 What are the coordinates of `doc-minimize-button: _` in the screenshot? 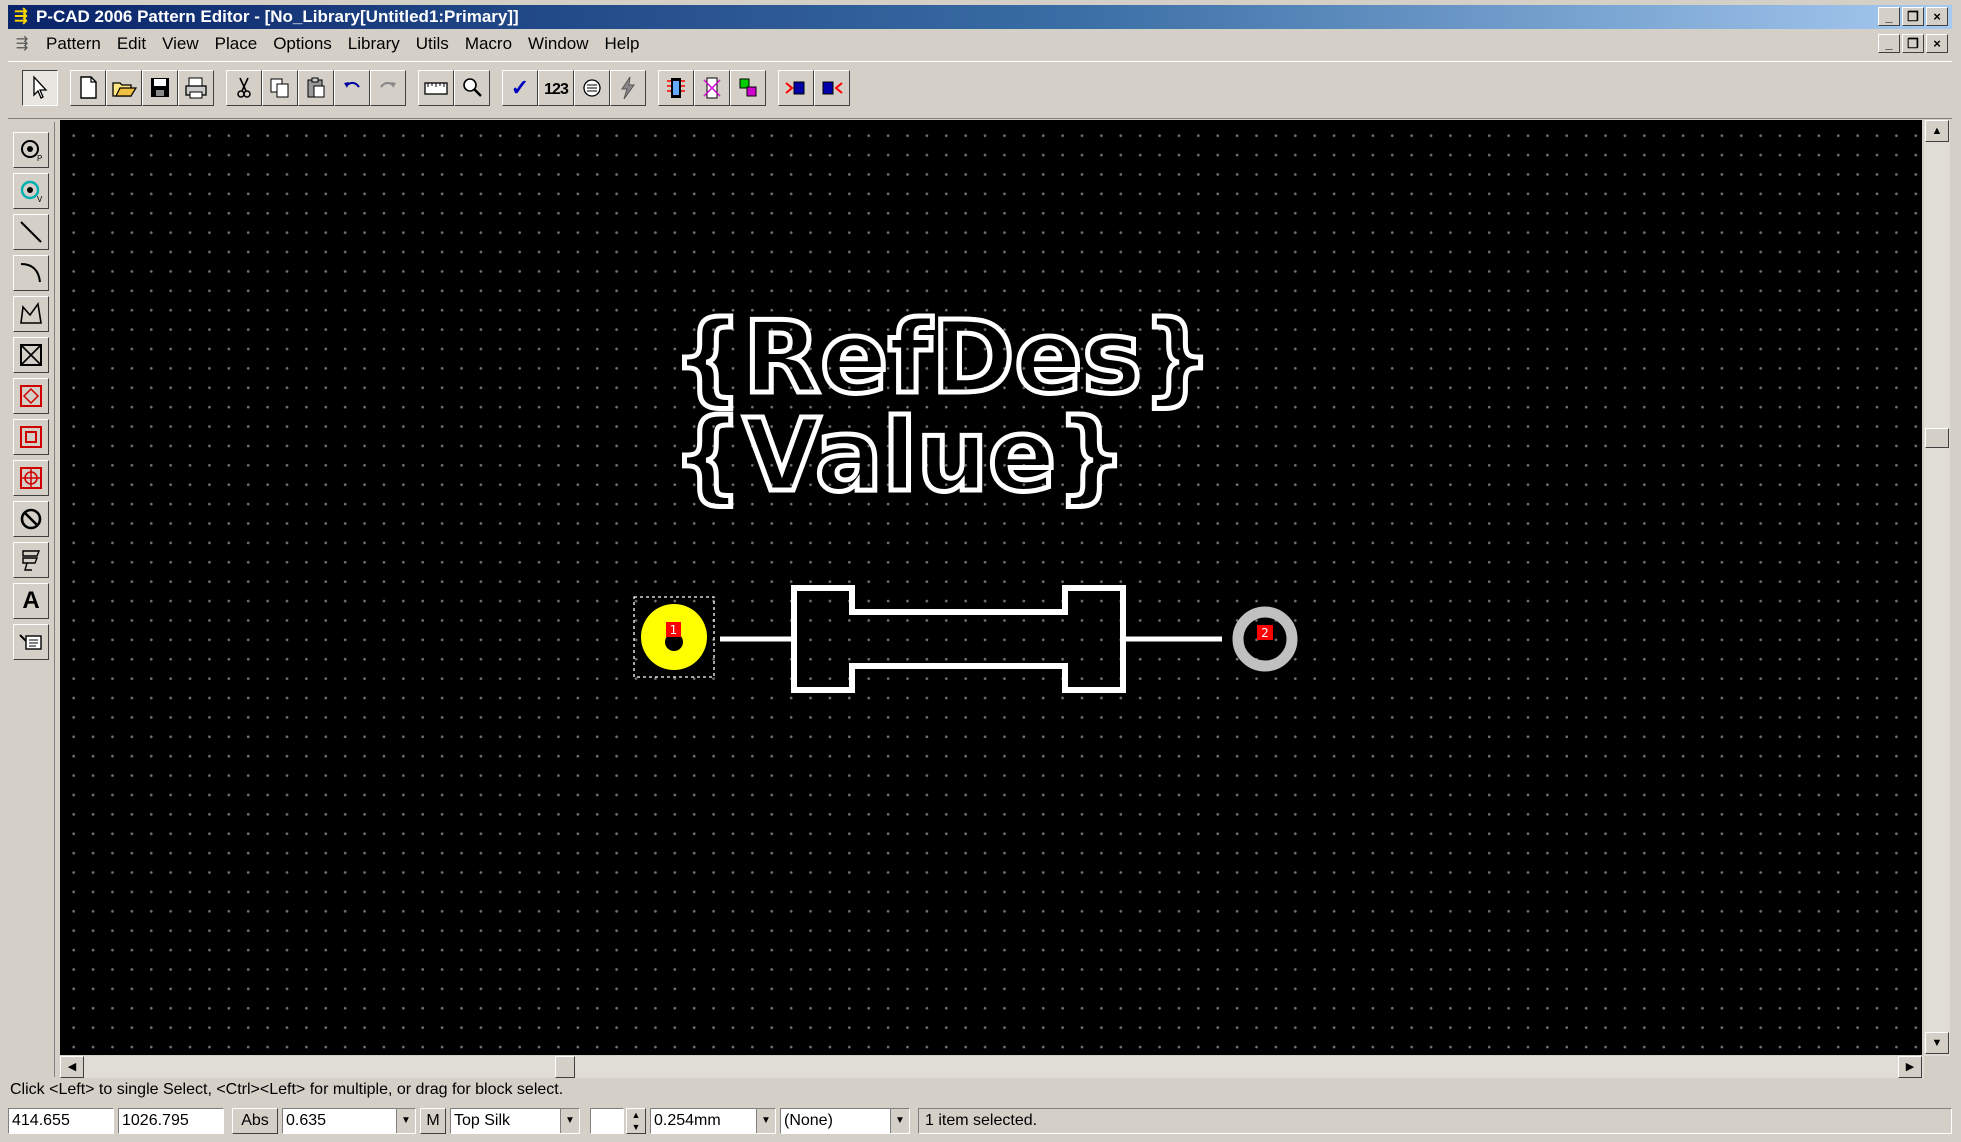 It's located at (1889, 43).